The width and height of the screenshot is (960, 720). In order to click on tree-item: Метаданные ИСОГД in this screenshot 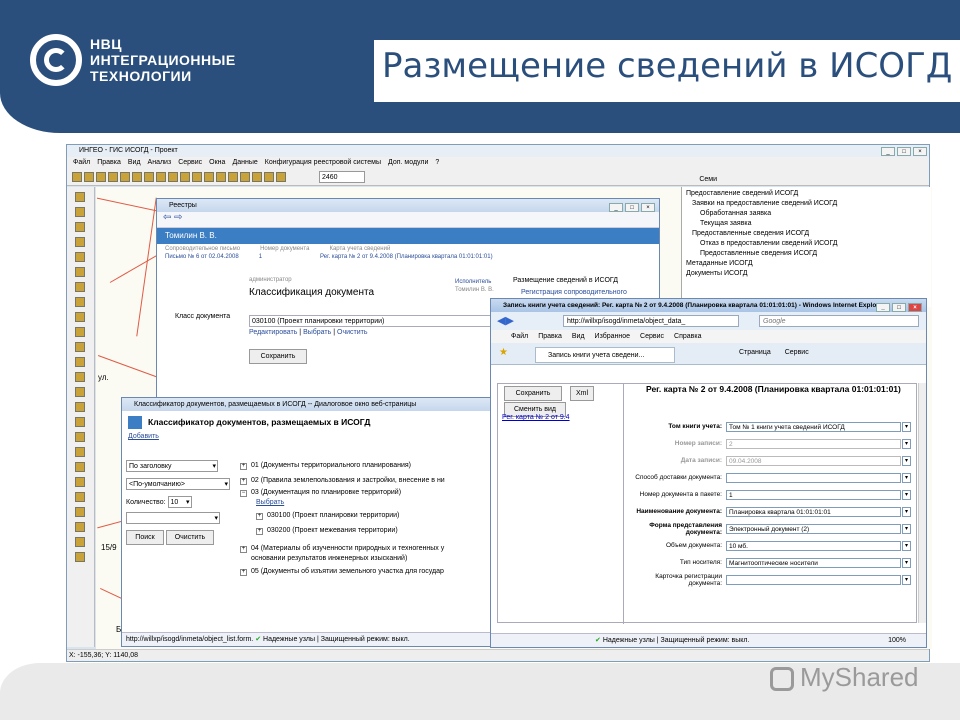, I will do `click(806, 264)`.